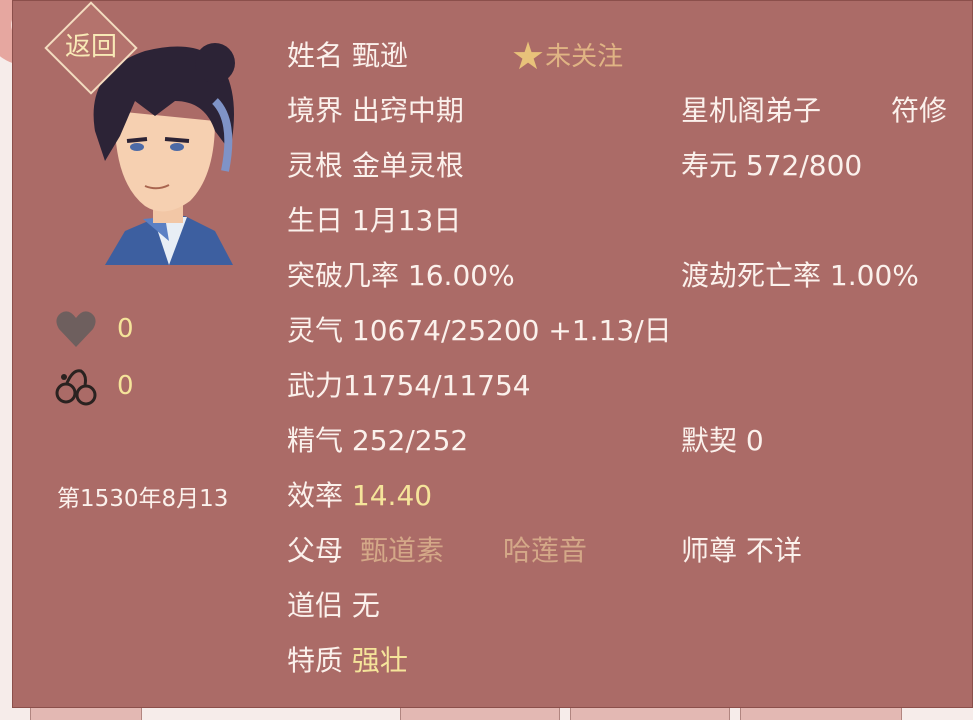 The height and width of the screenshot is (720, 973). I want to click on birthday-field: 生日 1月13日, so click(374, 220).